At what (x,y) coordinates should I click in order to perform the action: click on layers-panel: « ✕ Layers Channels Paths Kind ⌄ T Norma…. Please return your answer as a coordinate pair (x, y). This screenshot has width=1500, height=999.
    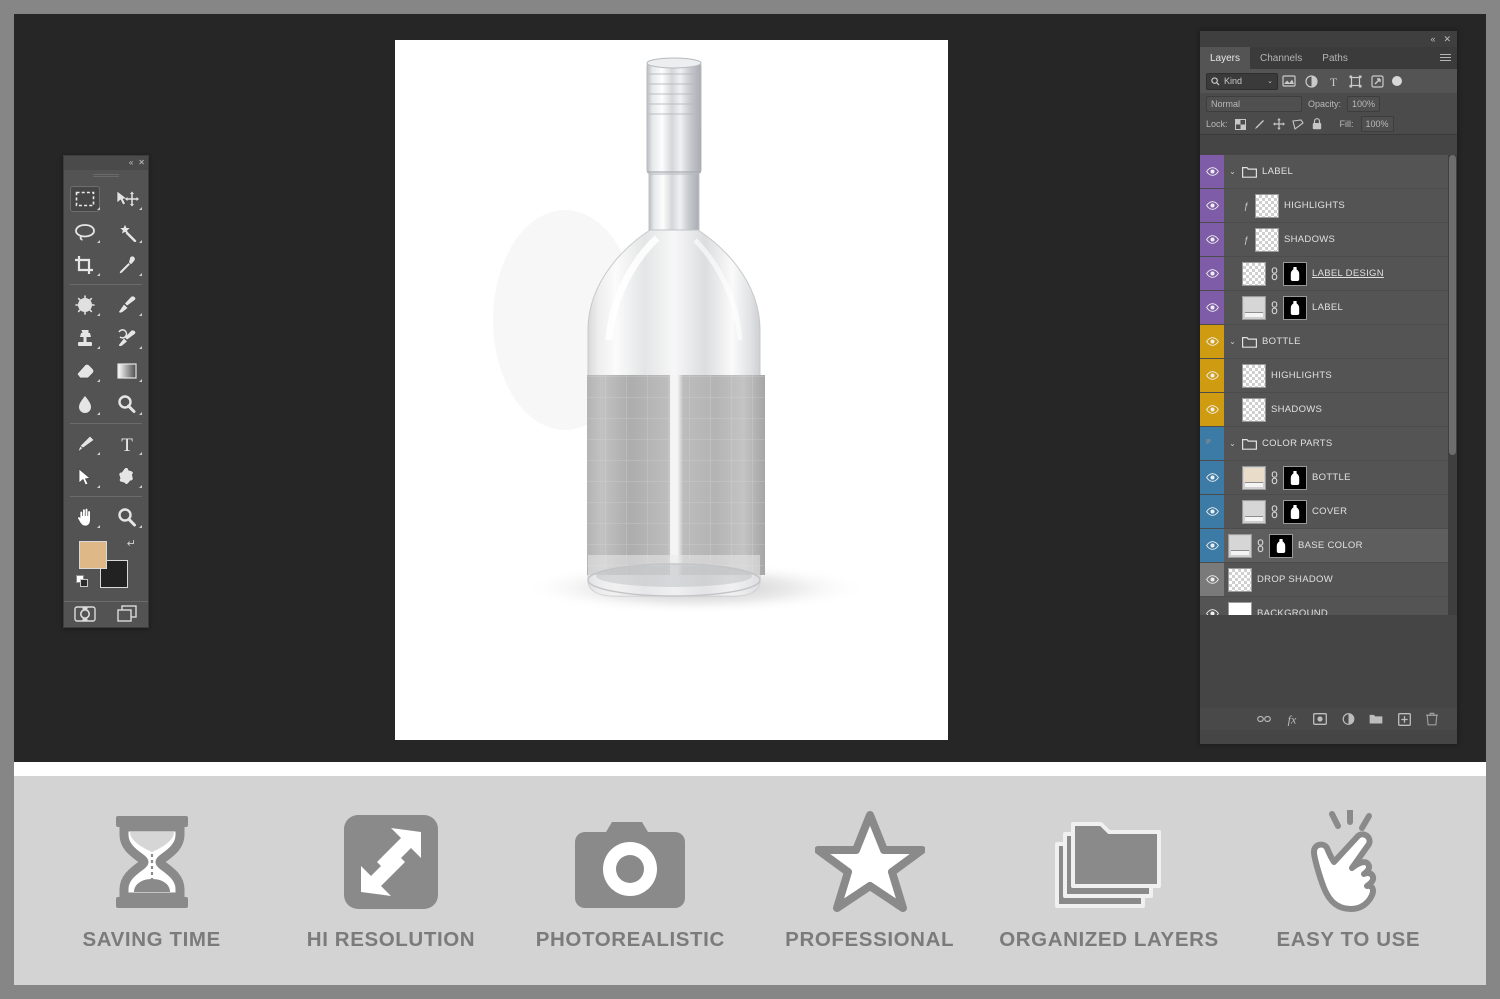
    Looking at the image, I should click on (1328, 387).